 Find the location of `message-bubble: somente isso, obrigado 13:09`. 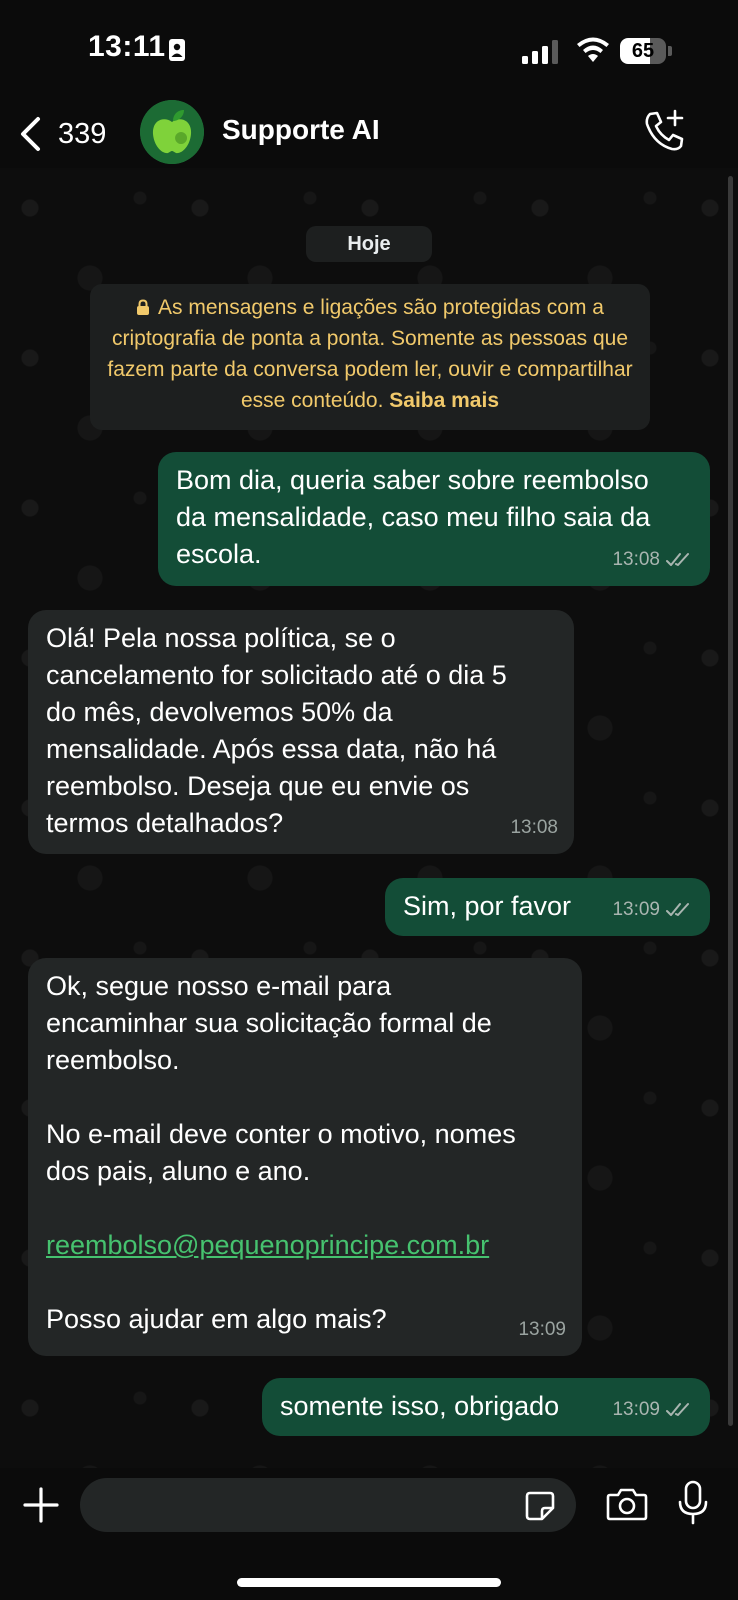

message-bubble: somente isso, obrigado 13:09 is located at coordinates (486, 1407).